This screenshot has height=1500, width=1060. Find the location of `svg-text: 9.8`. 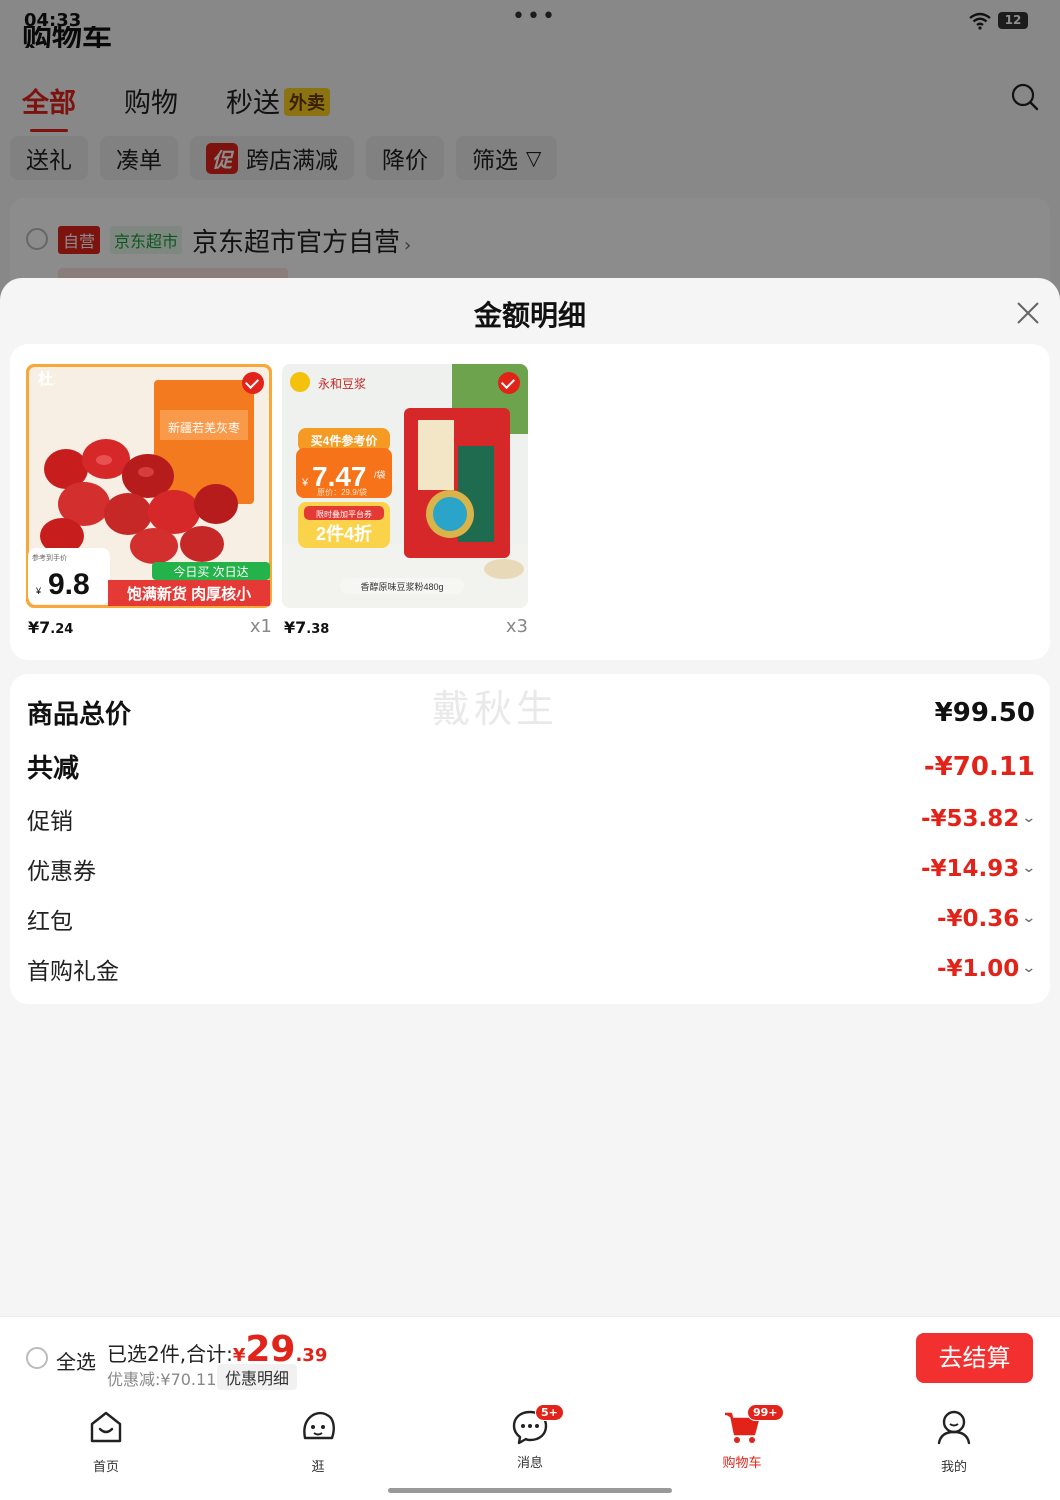

svg-text: 9.8 is located at coordinates (69, 584).